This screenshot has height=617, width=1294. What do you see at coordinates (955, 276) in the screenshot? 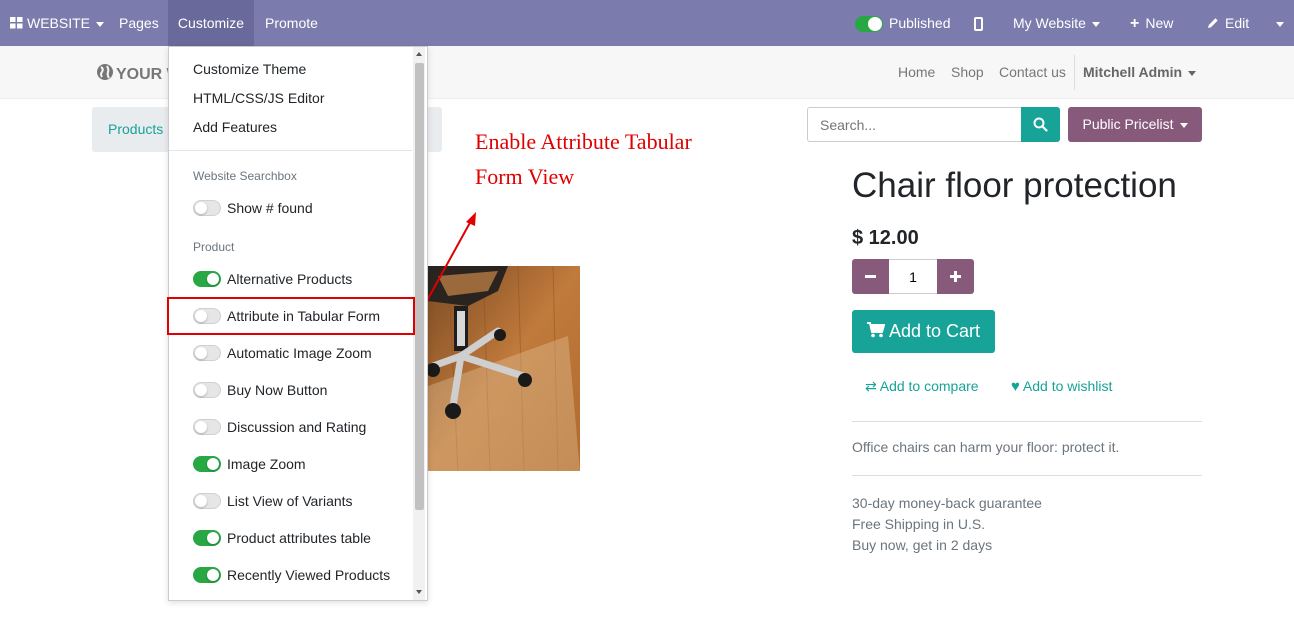
I see `quantity-plus-button` at bounding box center [955, 276].